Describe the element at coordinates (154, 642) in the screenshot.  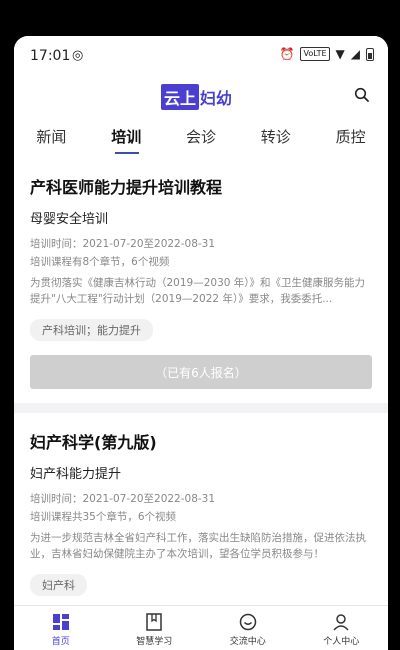
I see `nav-smart-learning-label: 智慧学习` at that location.